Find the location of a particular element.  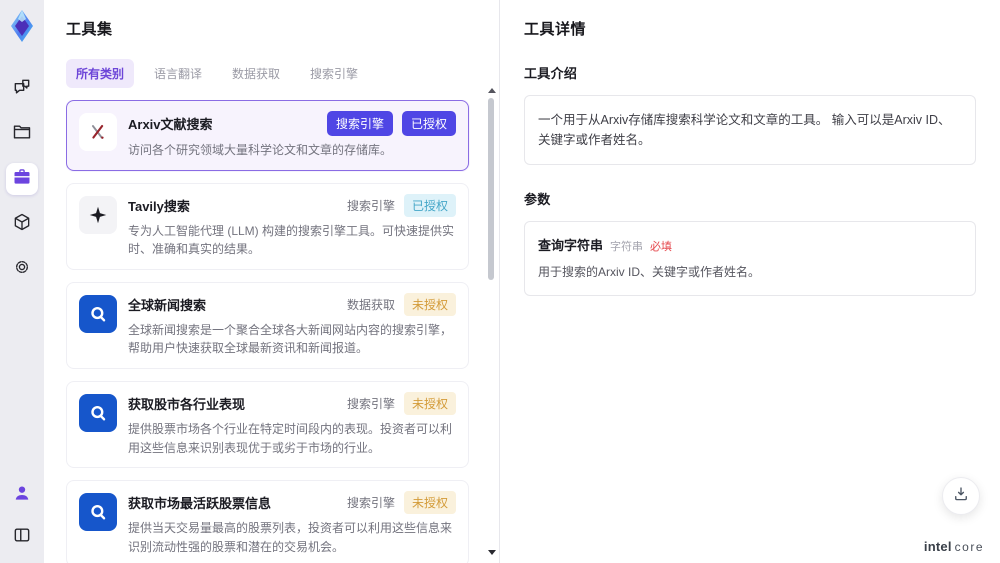

param-type: 字符串 is located at coordinates (627, 247).